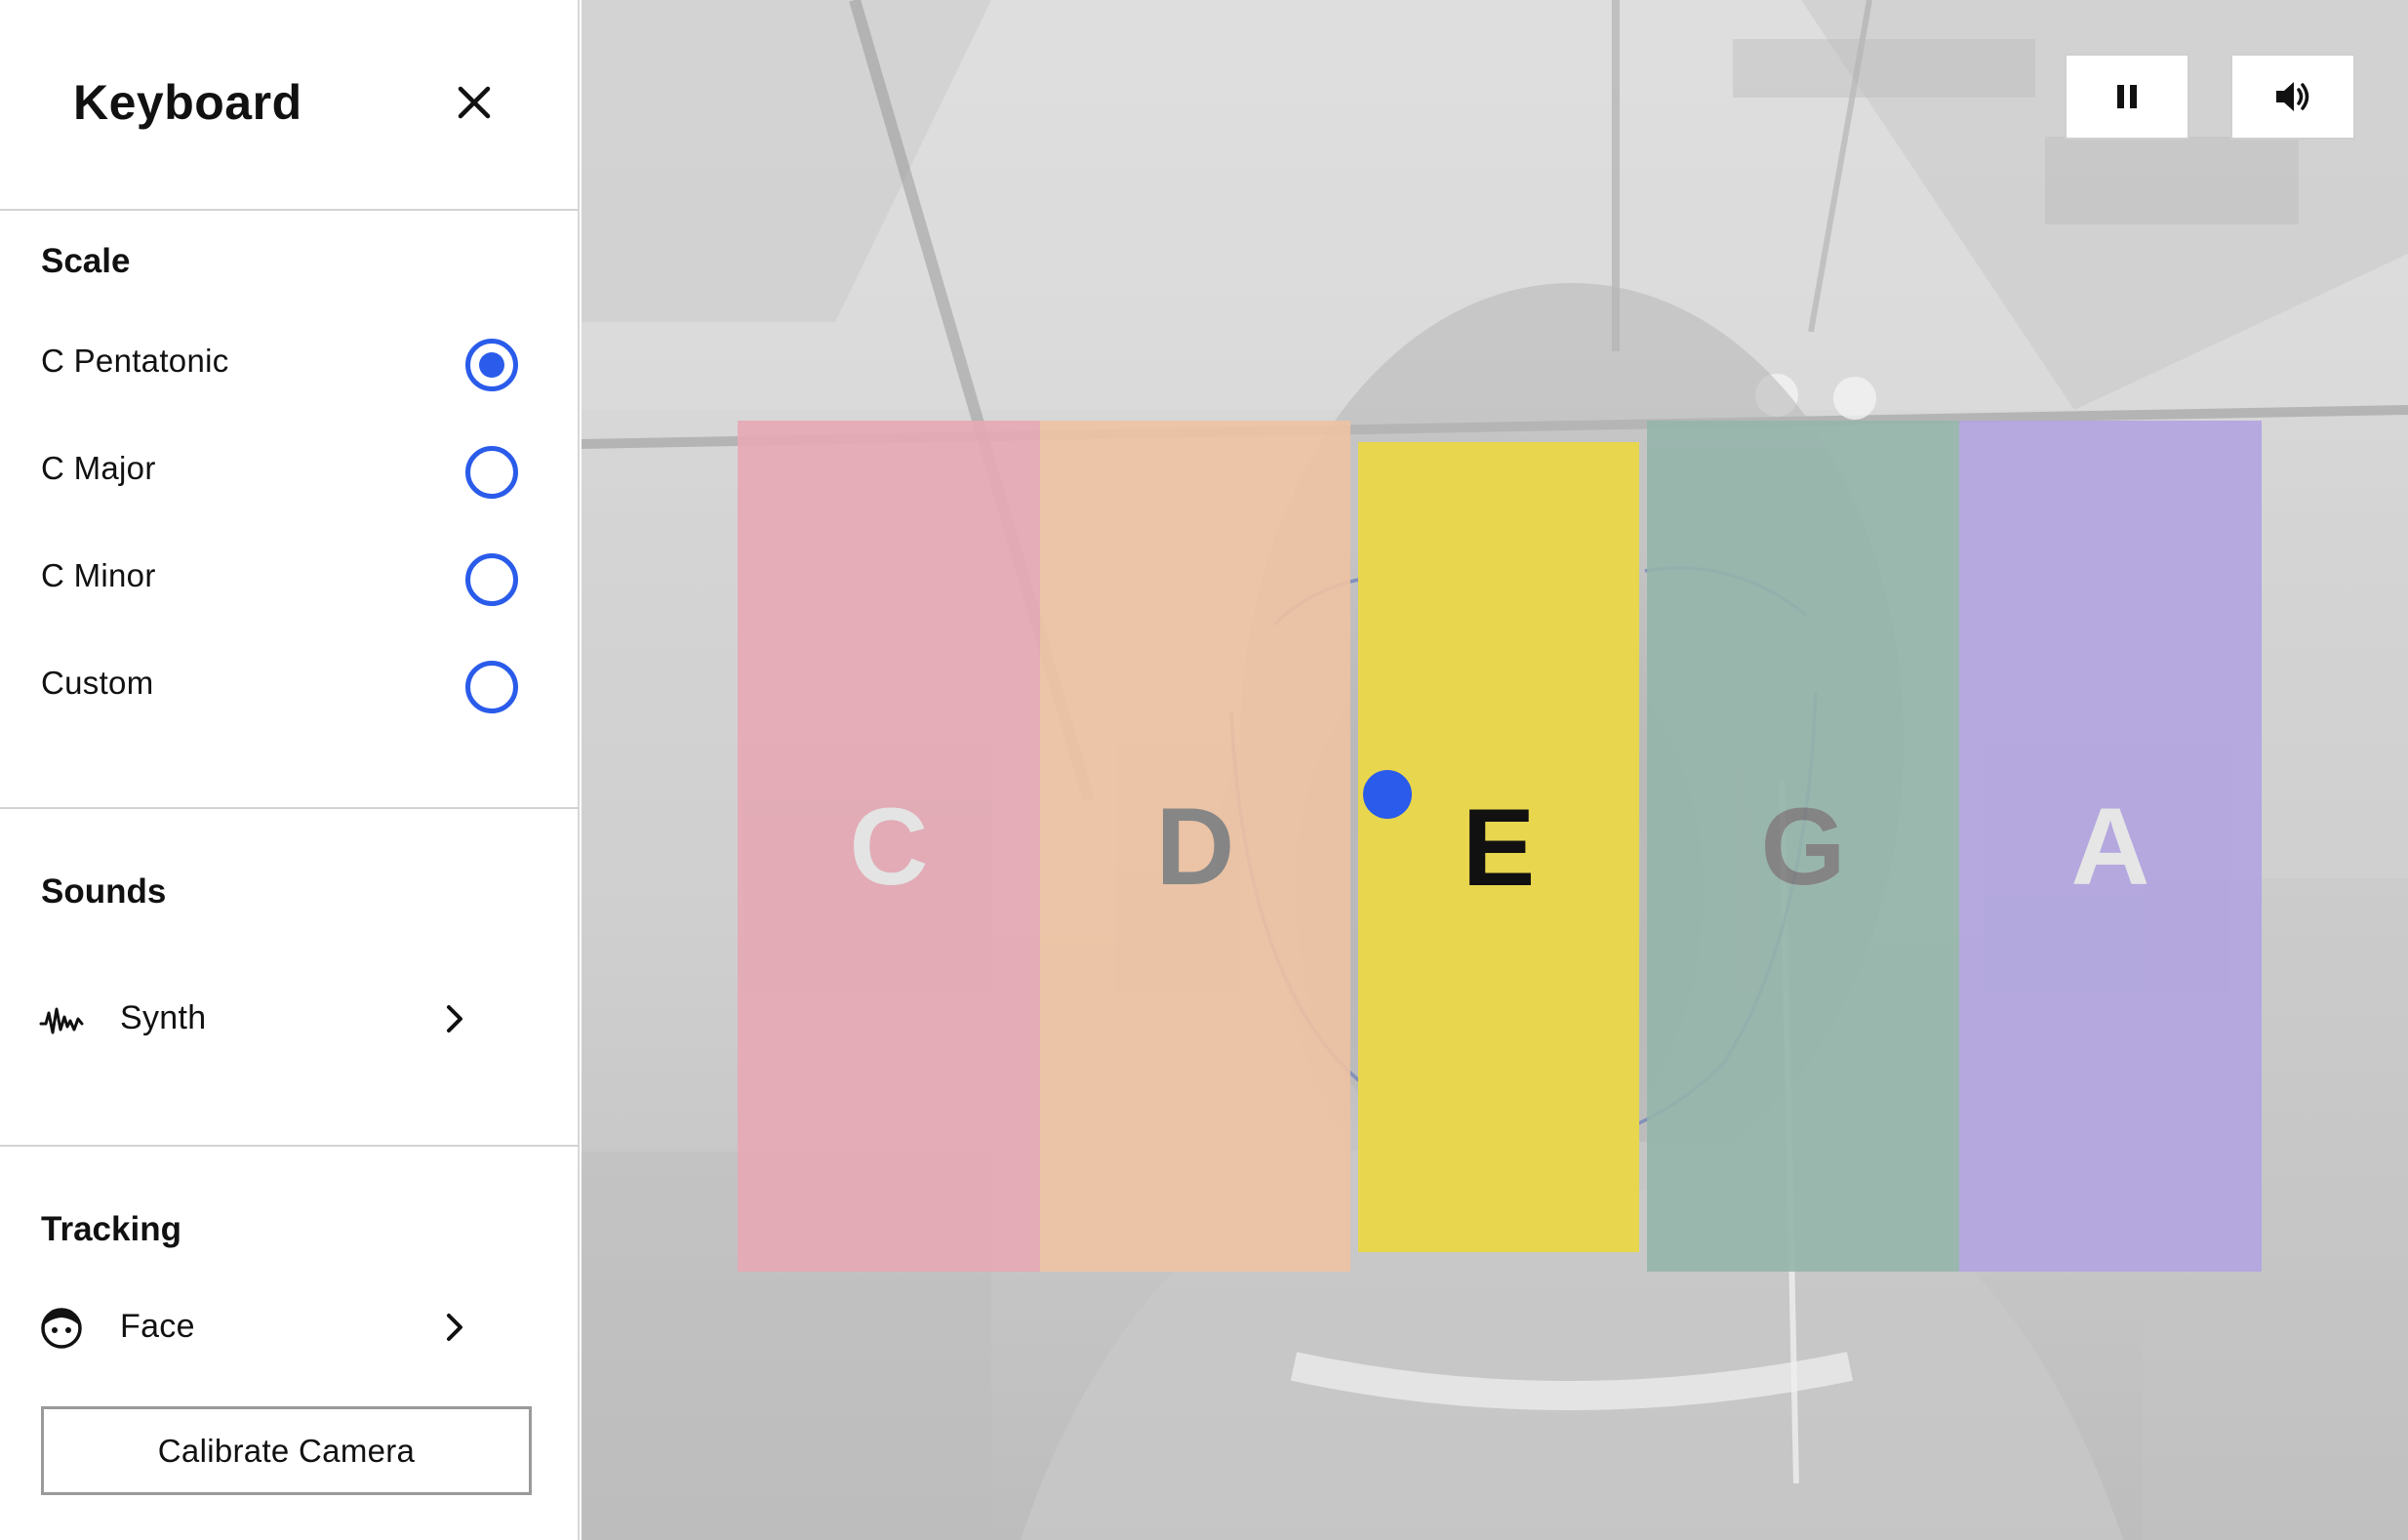 Image resolution: width=2408 pixels, height=1540 pixels. What do you see at coordinates (290, 687) in the screenshot?
I see `scale-option-custom: Custom` at bounding box center [290, 687].